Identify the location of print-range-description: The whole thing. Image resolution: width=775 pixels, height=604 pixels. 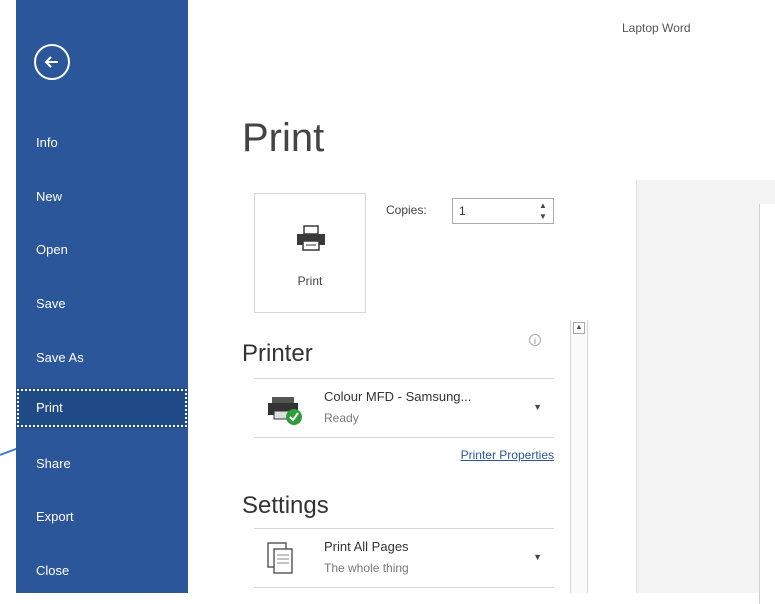
(366, 568).